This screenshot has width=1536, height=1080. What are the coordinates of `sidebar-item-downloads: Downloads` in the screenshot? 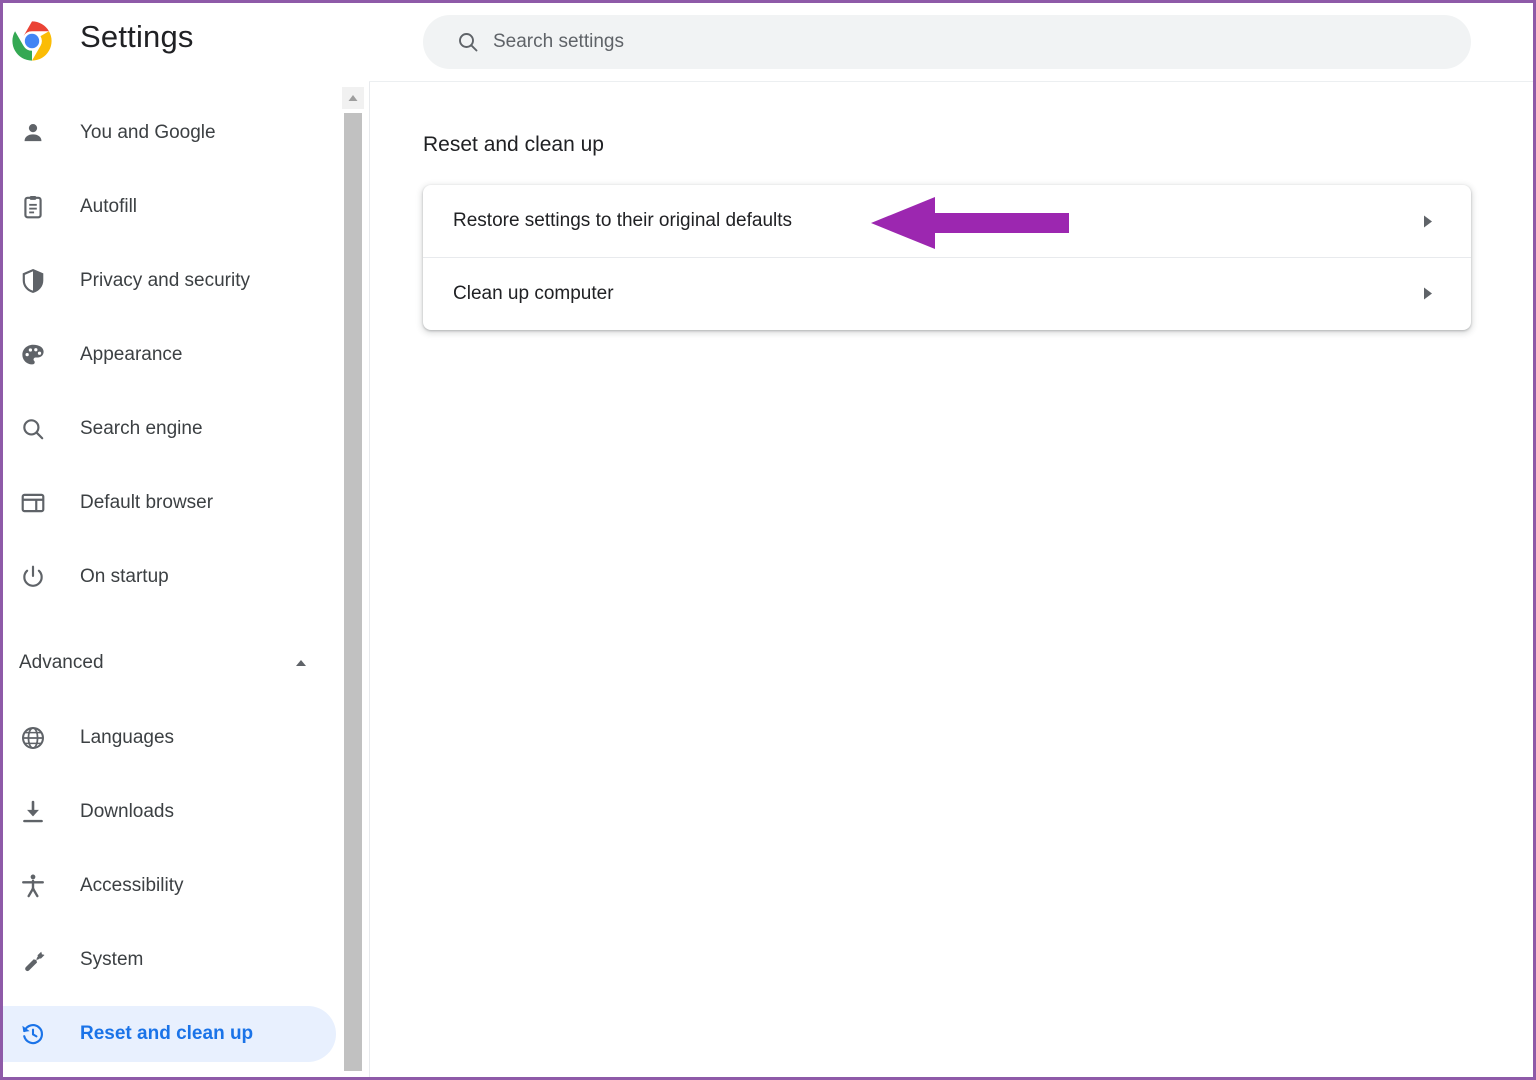 It's located at (169, 812).